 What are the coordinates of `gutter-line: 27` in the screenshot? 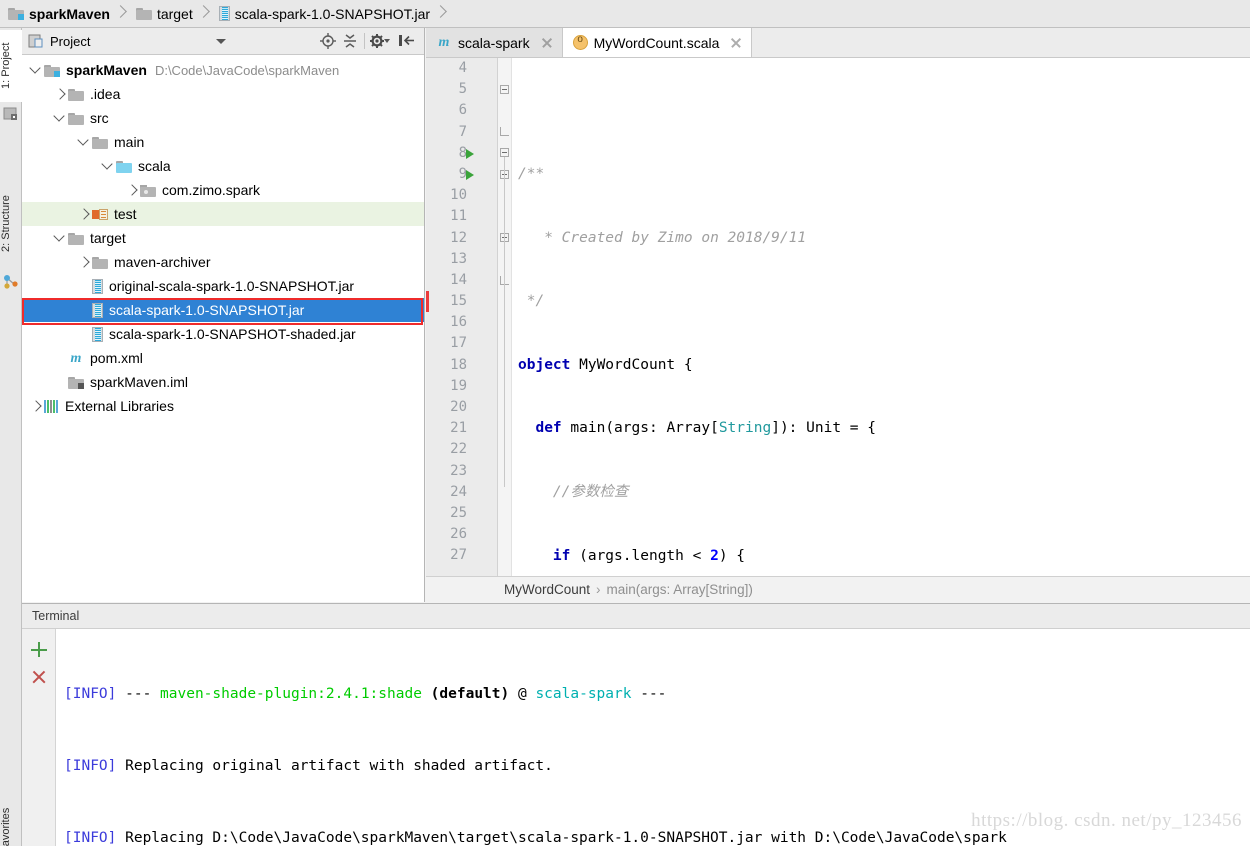 It's located at (461, 555).